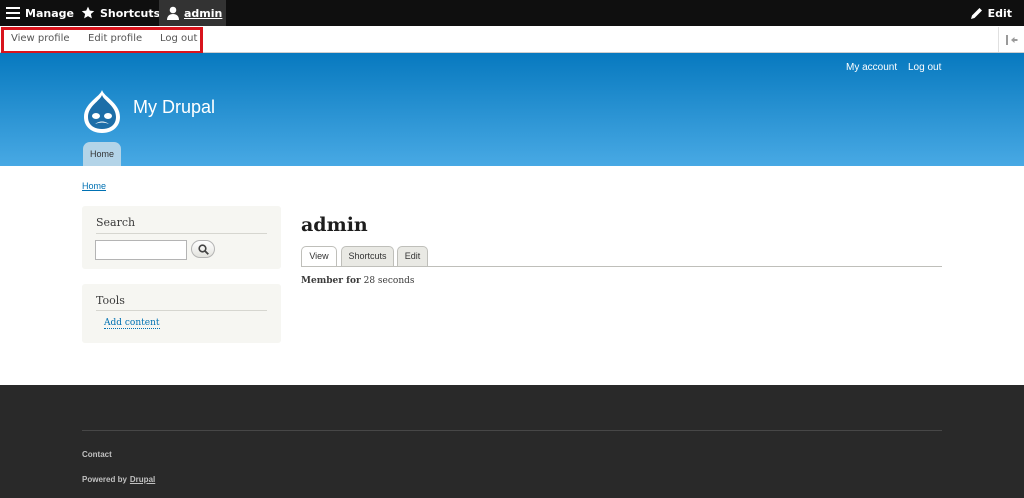 The height and width of the screenshot is (498, 1024). What do you see at coordinates (976, 13) in the screenshot?
I see `pencil-icon` at bounding box center [976, 13].